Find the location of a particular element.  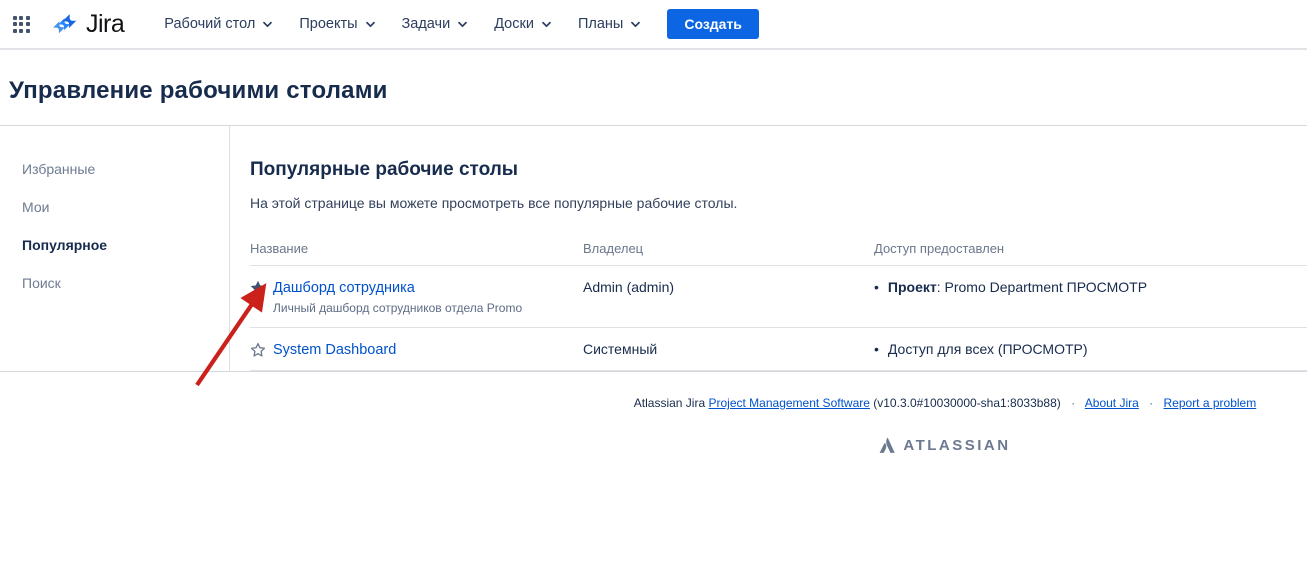

sidebar-item-my: Мои is located at coordinates (125, 207).